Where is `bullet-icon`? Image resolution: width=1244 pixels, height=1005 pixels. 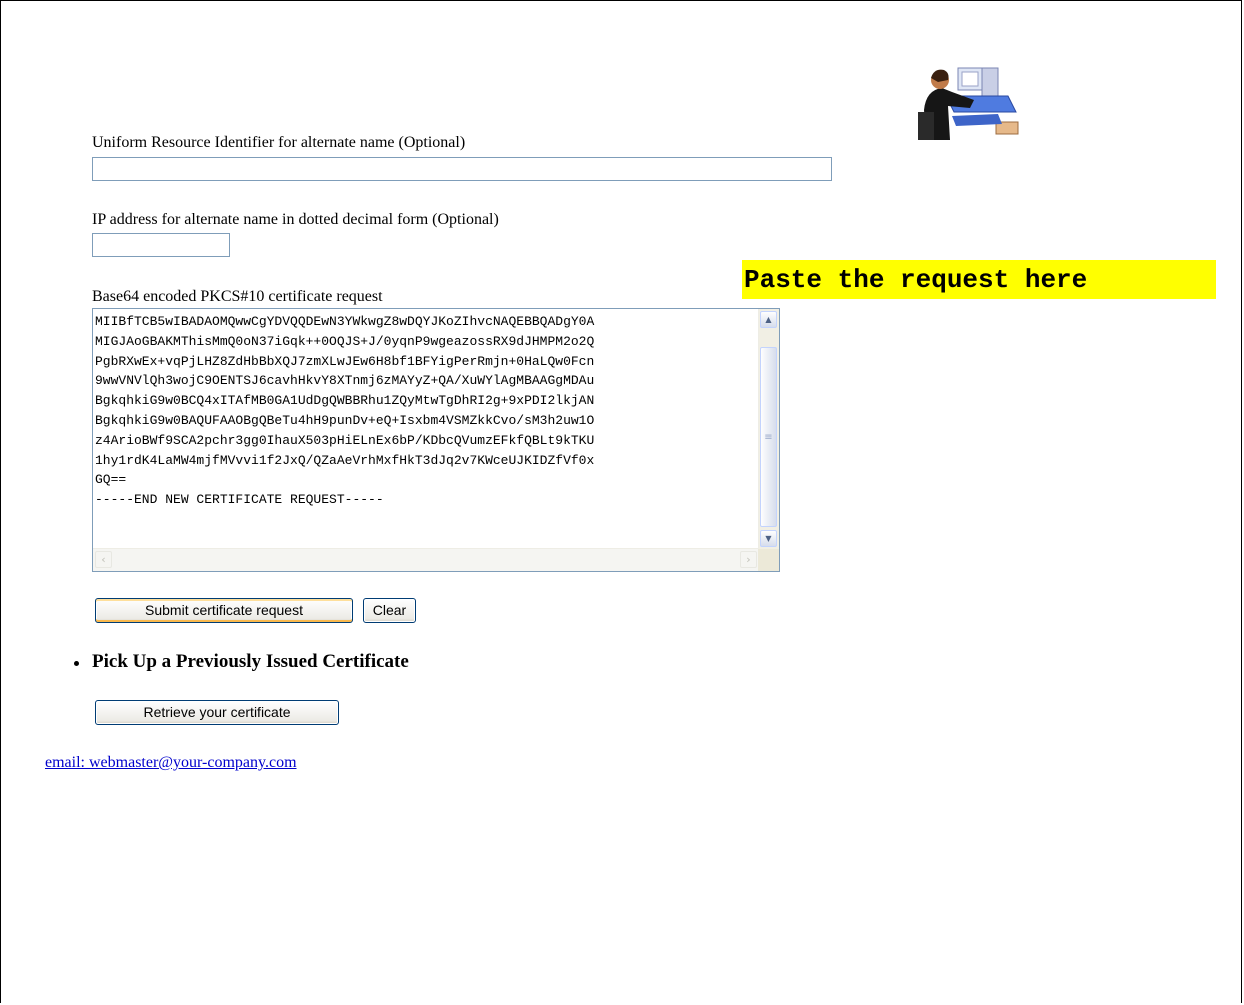
bullet-icon is located at coordinates (76, 663).